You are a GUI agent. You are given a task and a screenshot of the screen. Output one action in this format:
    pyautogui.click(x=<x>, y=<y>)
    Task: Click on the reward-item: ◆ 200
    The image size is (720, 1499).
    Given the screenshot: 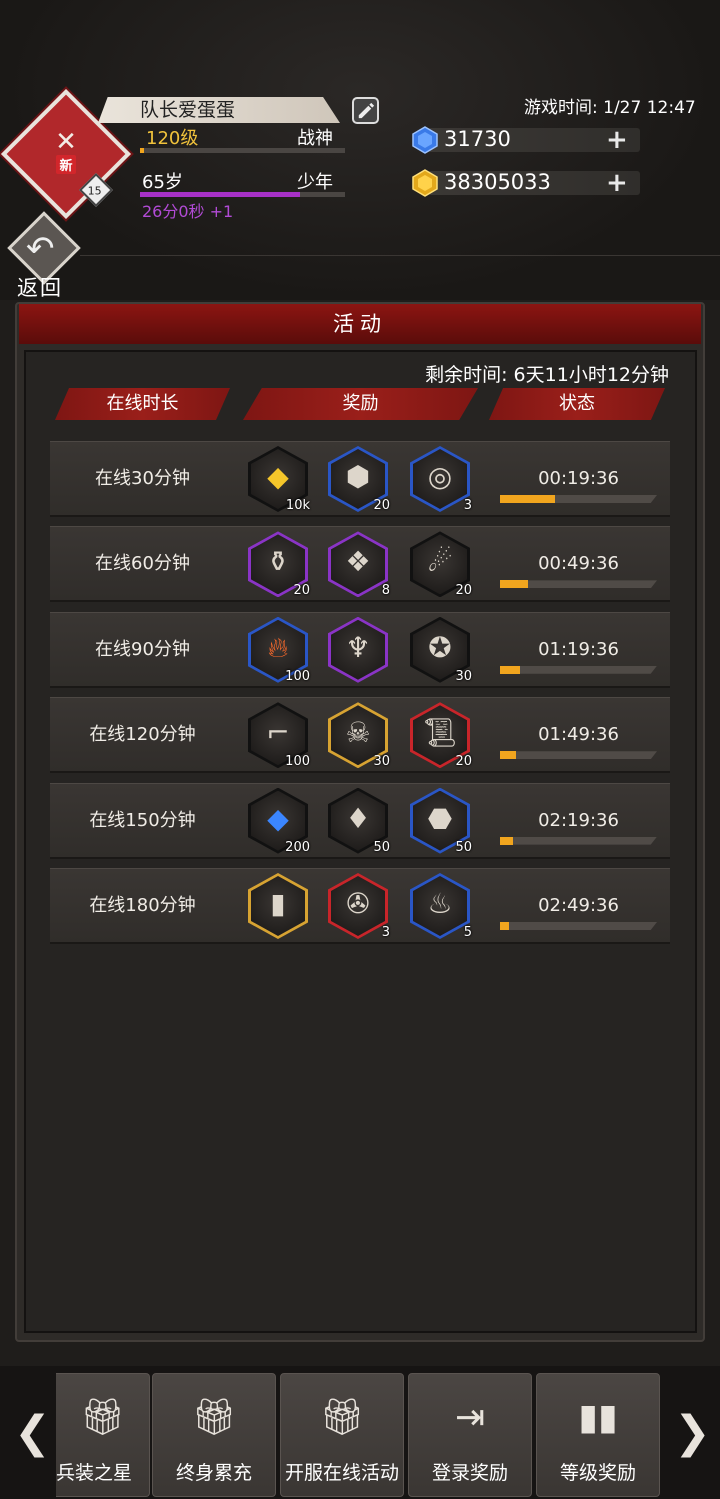 What is the action you would take?
    pyautogui.click(x=279, y=821)
    